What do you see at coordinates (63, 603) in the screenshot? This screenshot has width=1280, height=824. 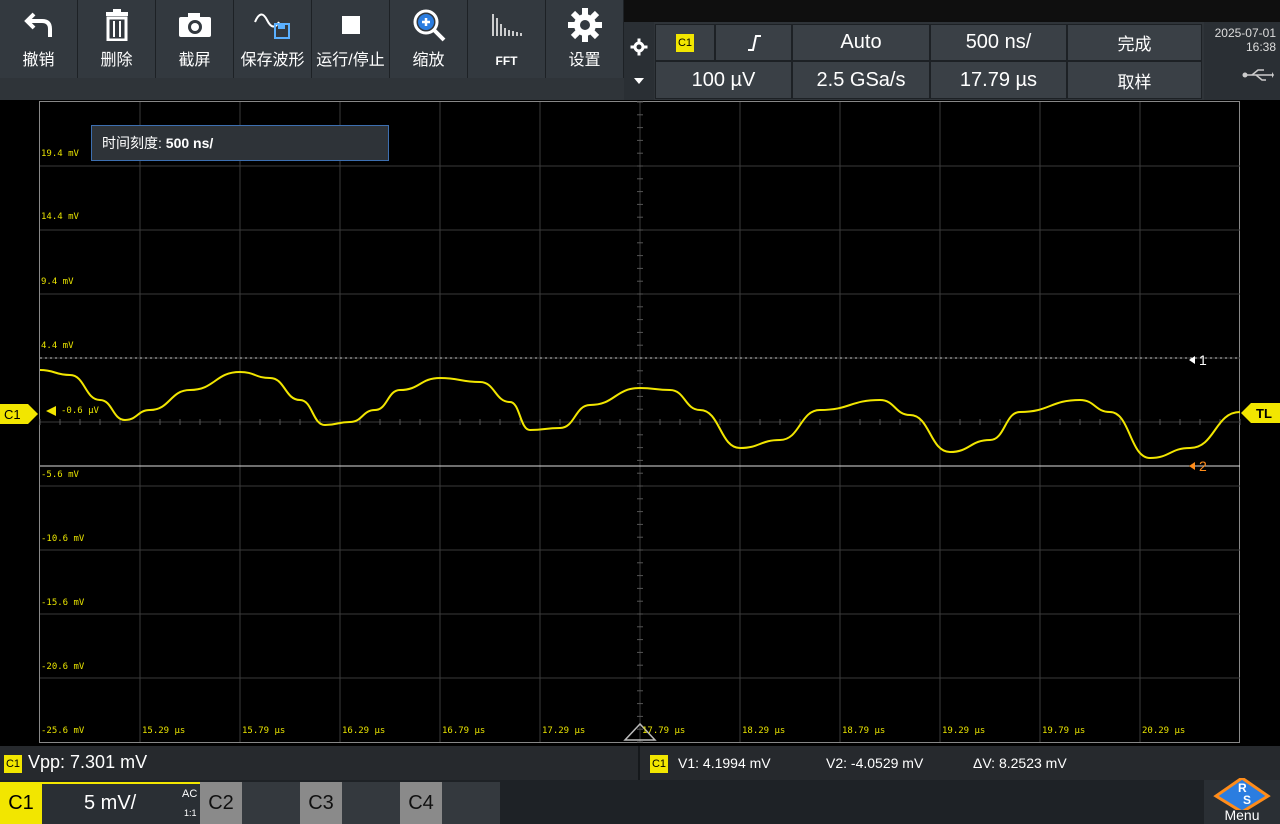 I see `y-label: -15.6 mV` at bounding box center [63, 603].